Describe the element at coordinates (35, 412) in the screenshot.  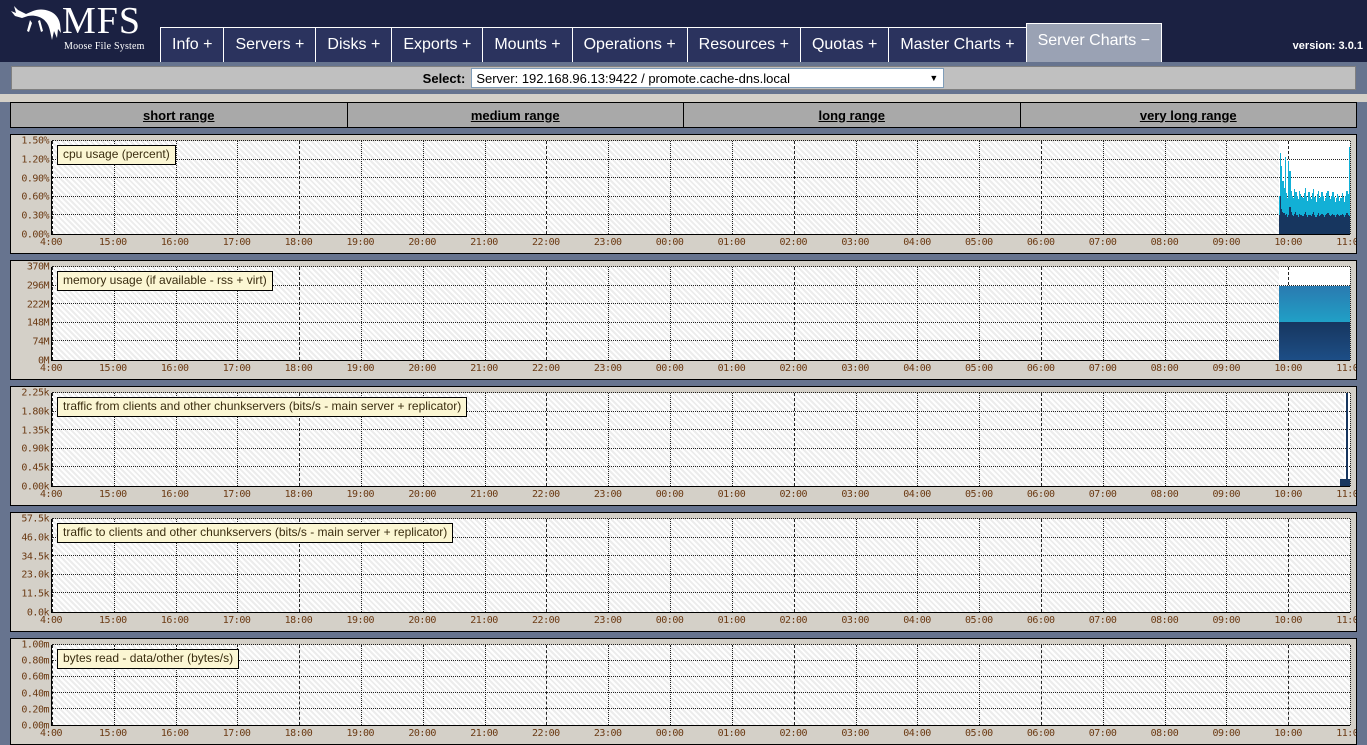
I see `y-tick-label: 1.80k` at that location.